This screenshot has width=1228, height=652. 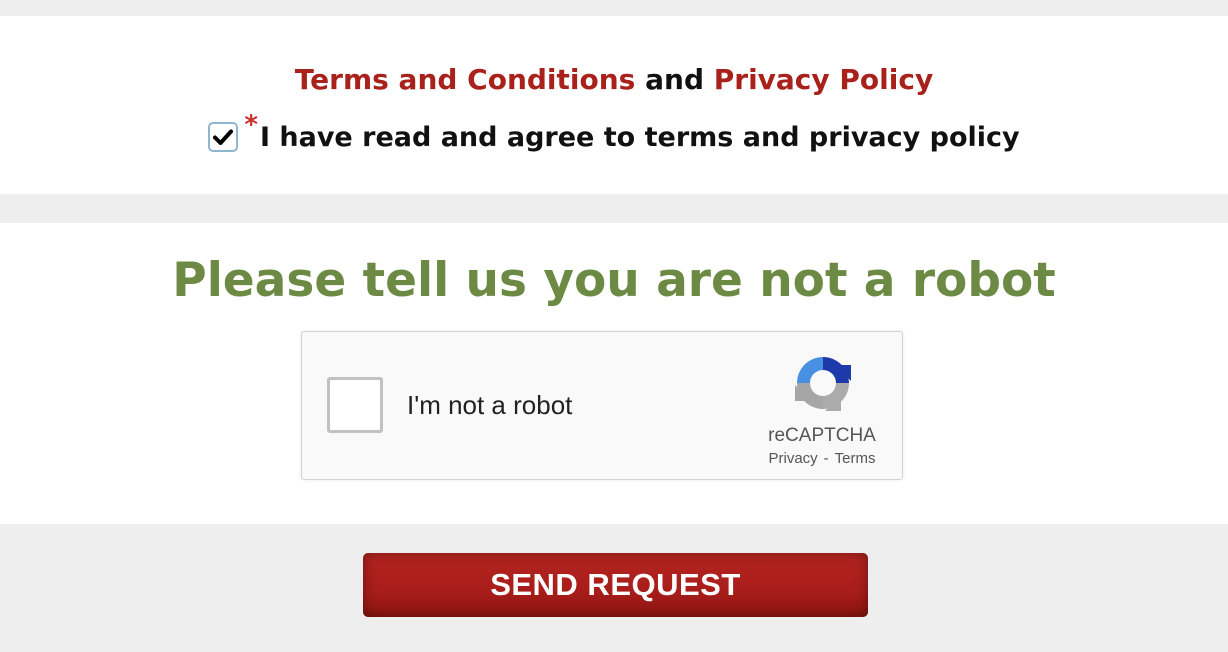 What do you see at coordinates (465, 79) in the screenshot?
I see `terms-and-conditions-link: Terms and Conditions` at bounding box center [465, 79].